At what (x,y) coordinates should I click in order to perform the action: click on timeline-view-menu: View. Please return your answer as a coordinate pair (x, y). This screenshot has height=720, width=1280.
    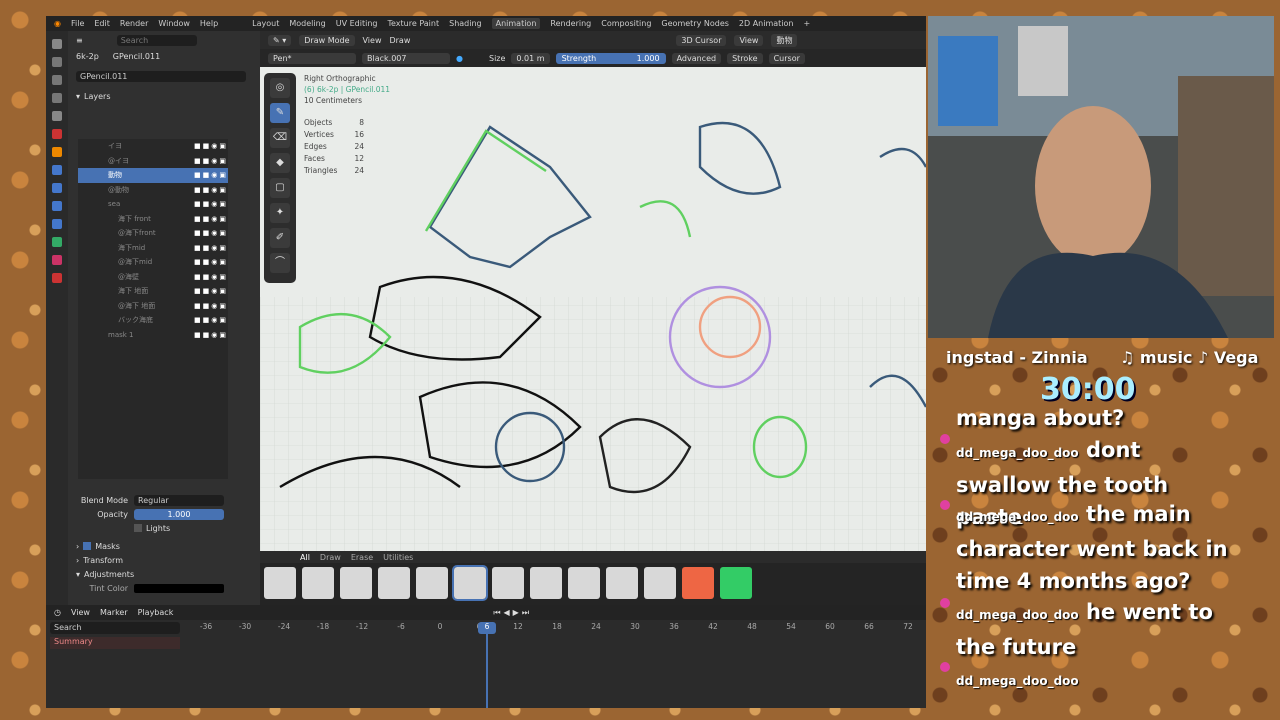
    Looking at the image, I should click on (80, 612).